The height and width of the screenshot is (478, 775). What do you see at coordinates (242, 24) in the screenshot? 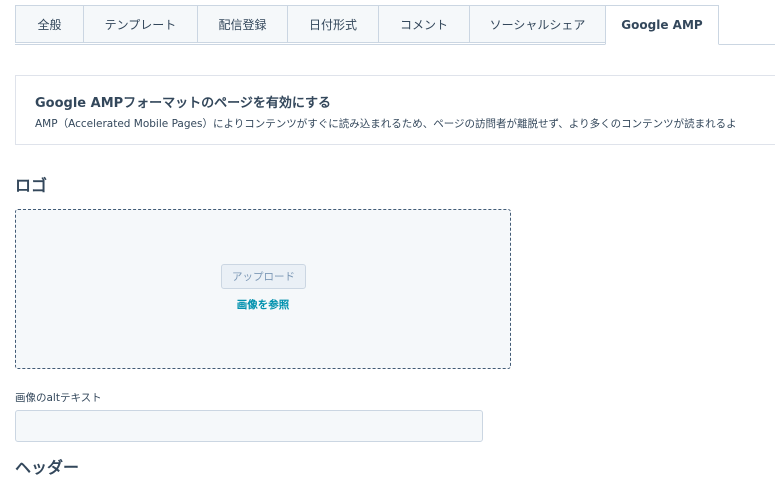
I see `tab-subscription: 配信登録` at bounding box center [242, 24].